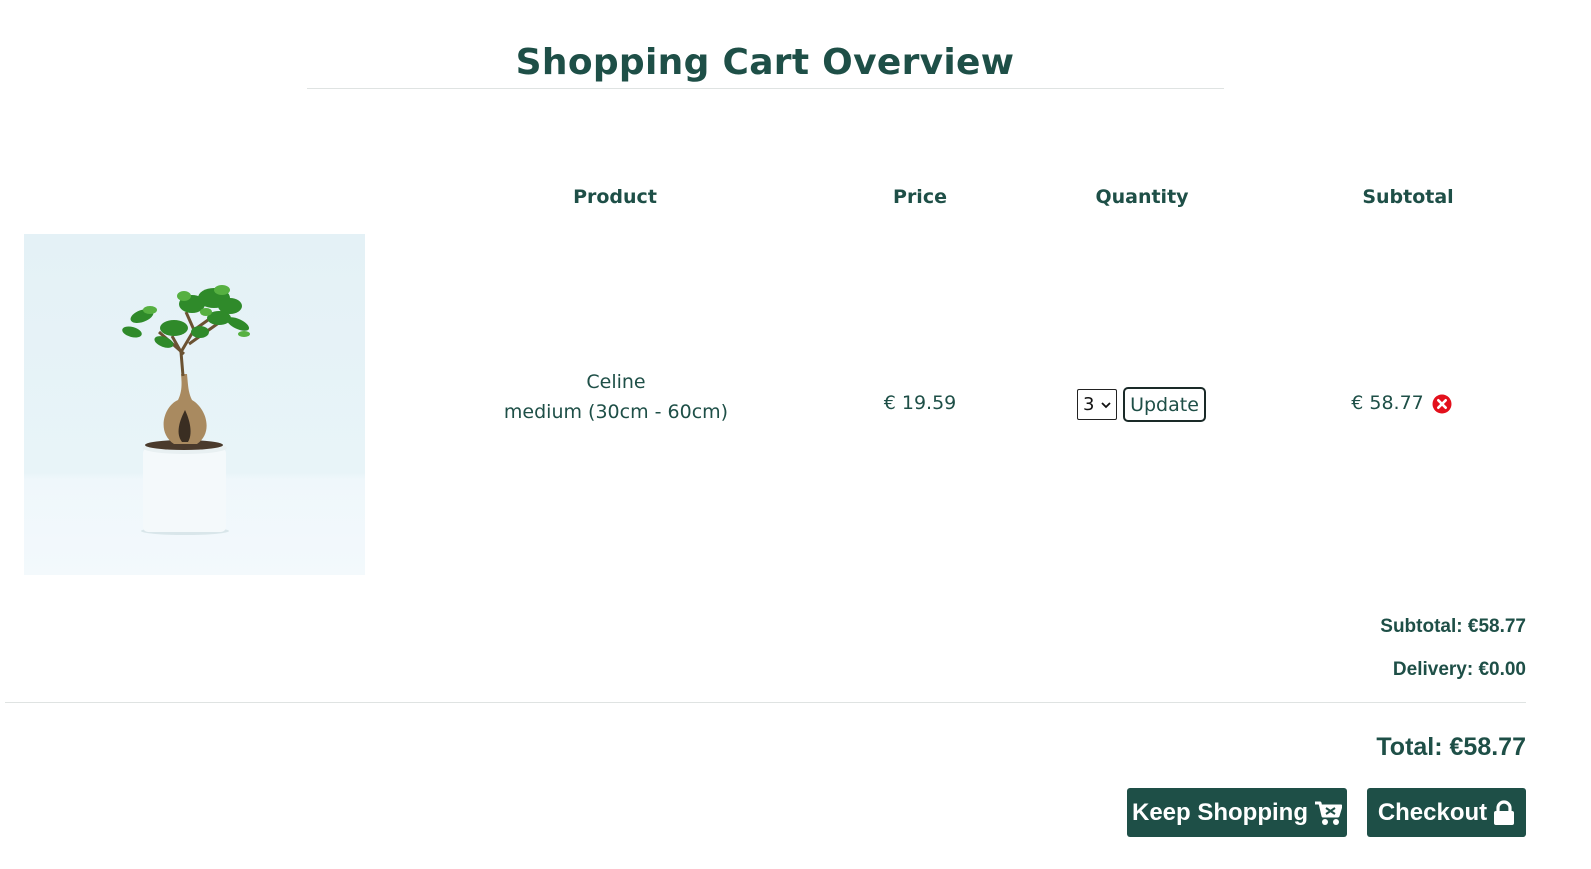 The width and height of the screenshot is (1591, 869). What do you see at coordinates (615, 197) in the screenshot?
I see `column-header-product: Product` at bounding box center [615, 197].